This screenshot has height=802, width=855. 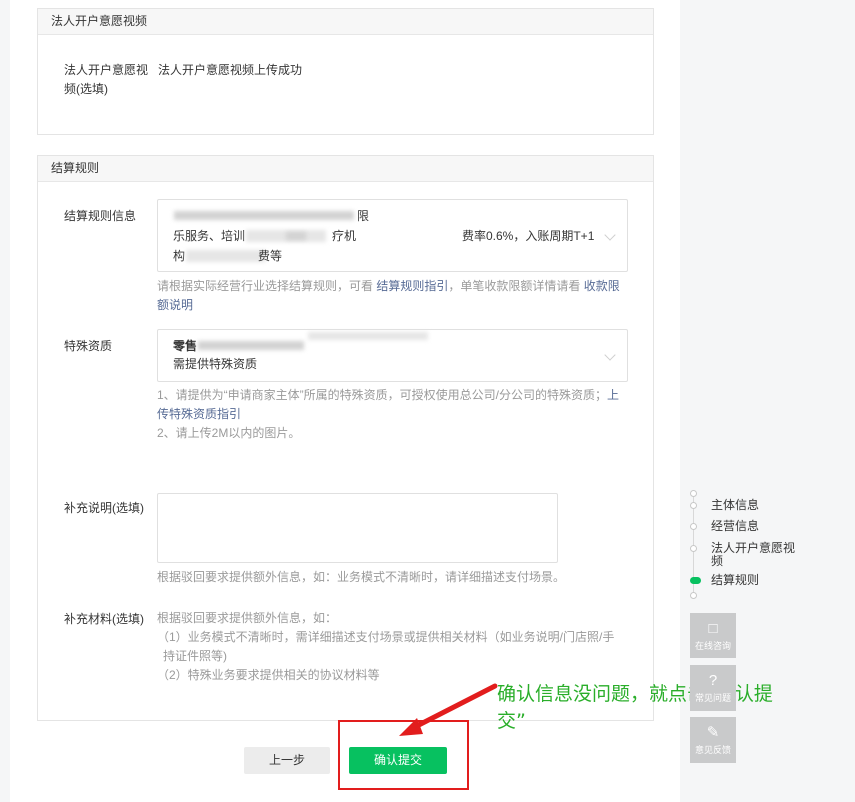 What do you see at coordinates (104, 619) in the screenshot?
I see `material-label: 补充材料(选填)` at bounding box center [104, 619].